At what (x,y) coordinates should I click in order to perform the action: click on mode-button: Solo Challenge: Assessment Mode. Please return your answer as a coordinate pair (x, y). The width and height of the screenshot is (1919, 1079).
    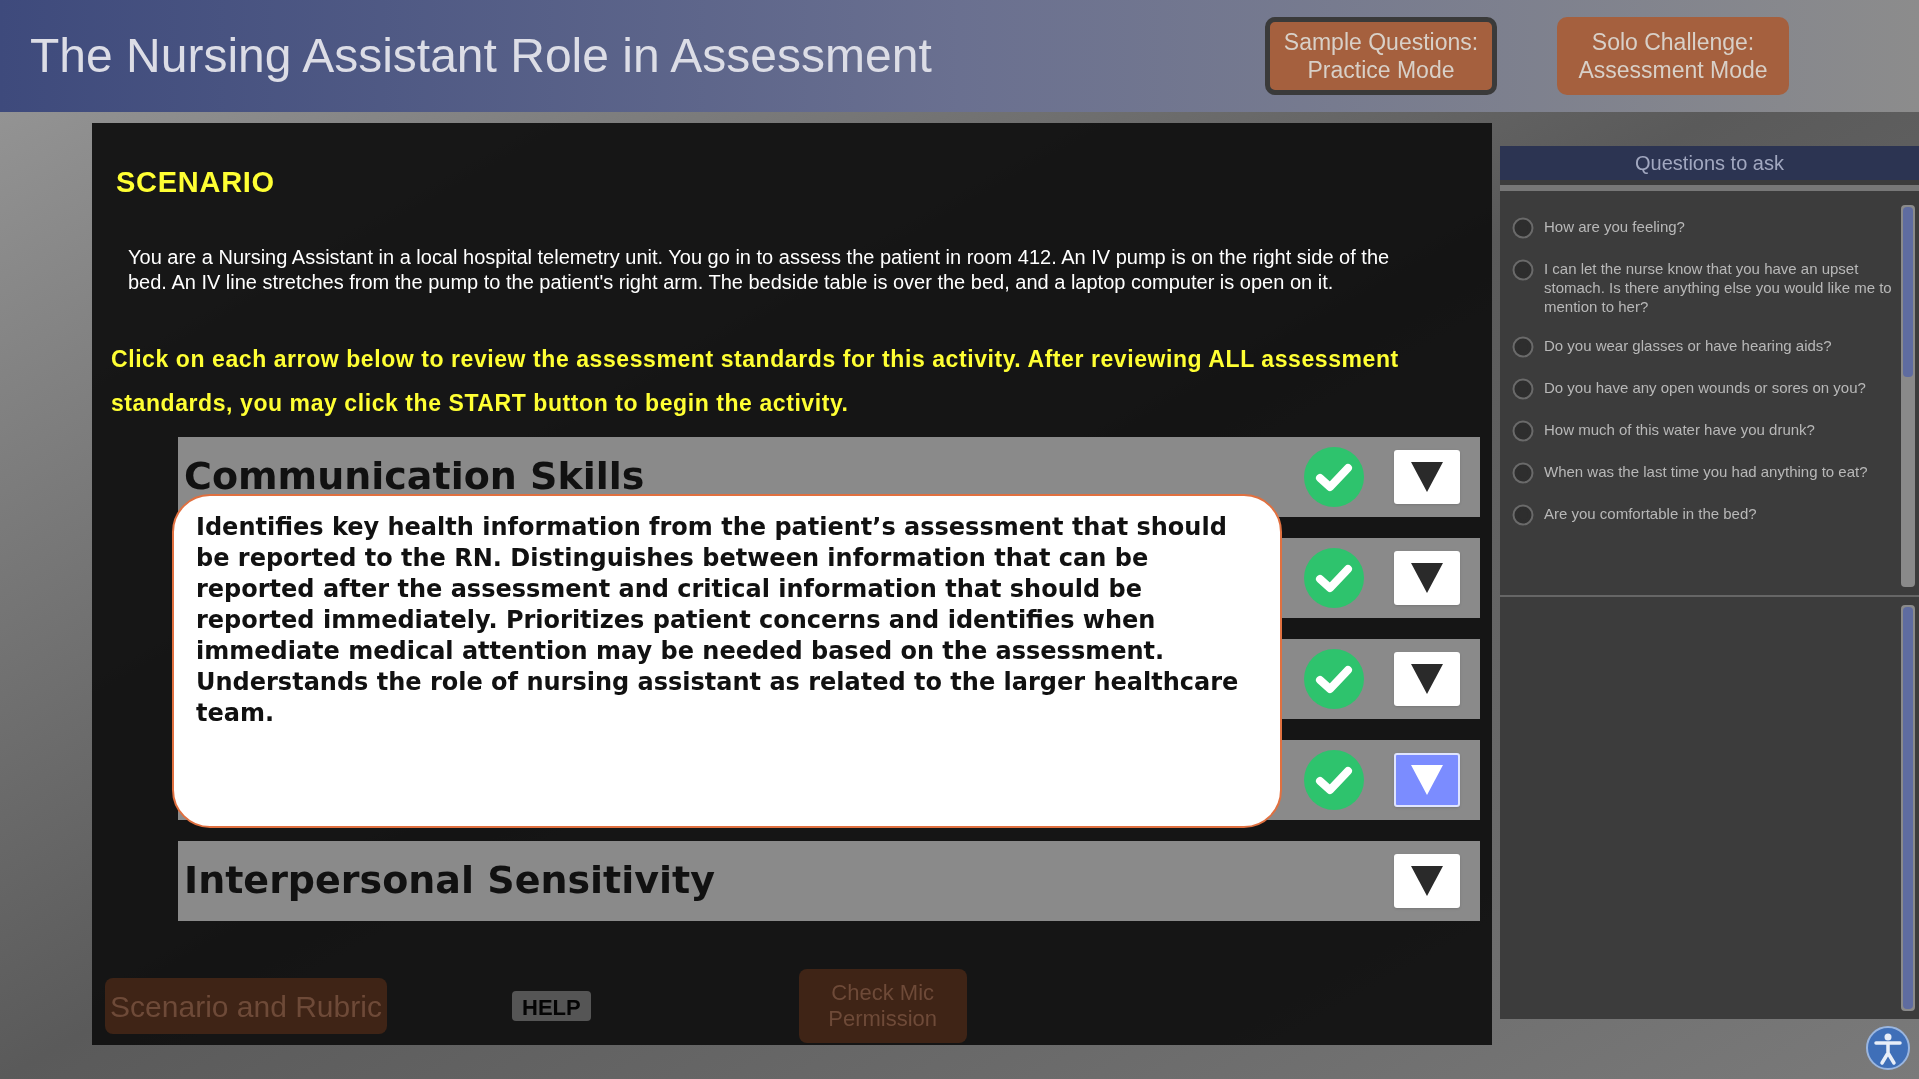
    Looking at the image, I should click on (1673, 56).